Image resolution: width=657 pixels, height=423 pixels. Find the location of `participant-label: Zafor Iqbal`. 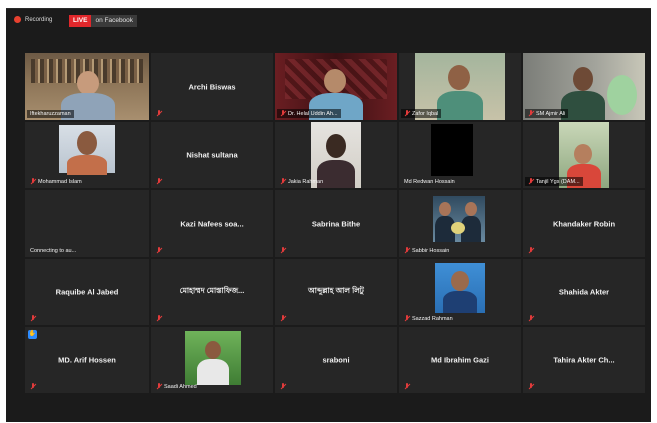

participant-label: Zafor Iqbal is located at coordinates (421, 113).